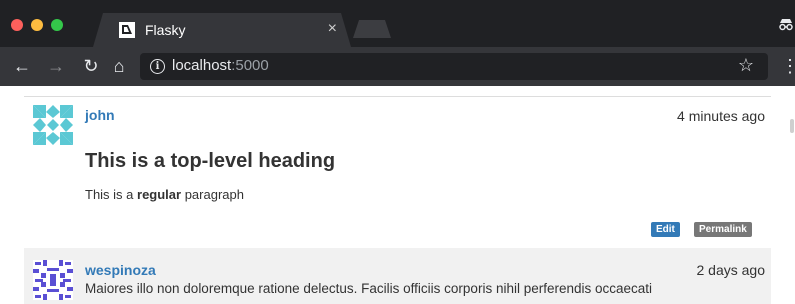 The height and width of the screenshot is (304, 795). I want to click on incognito-icon, so click(786, 25).